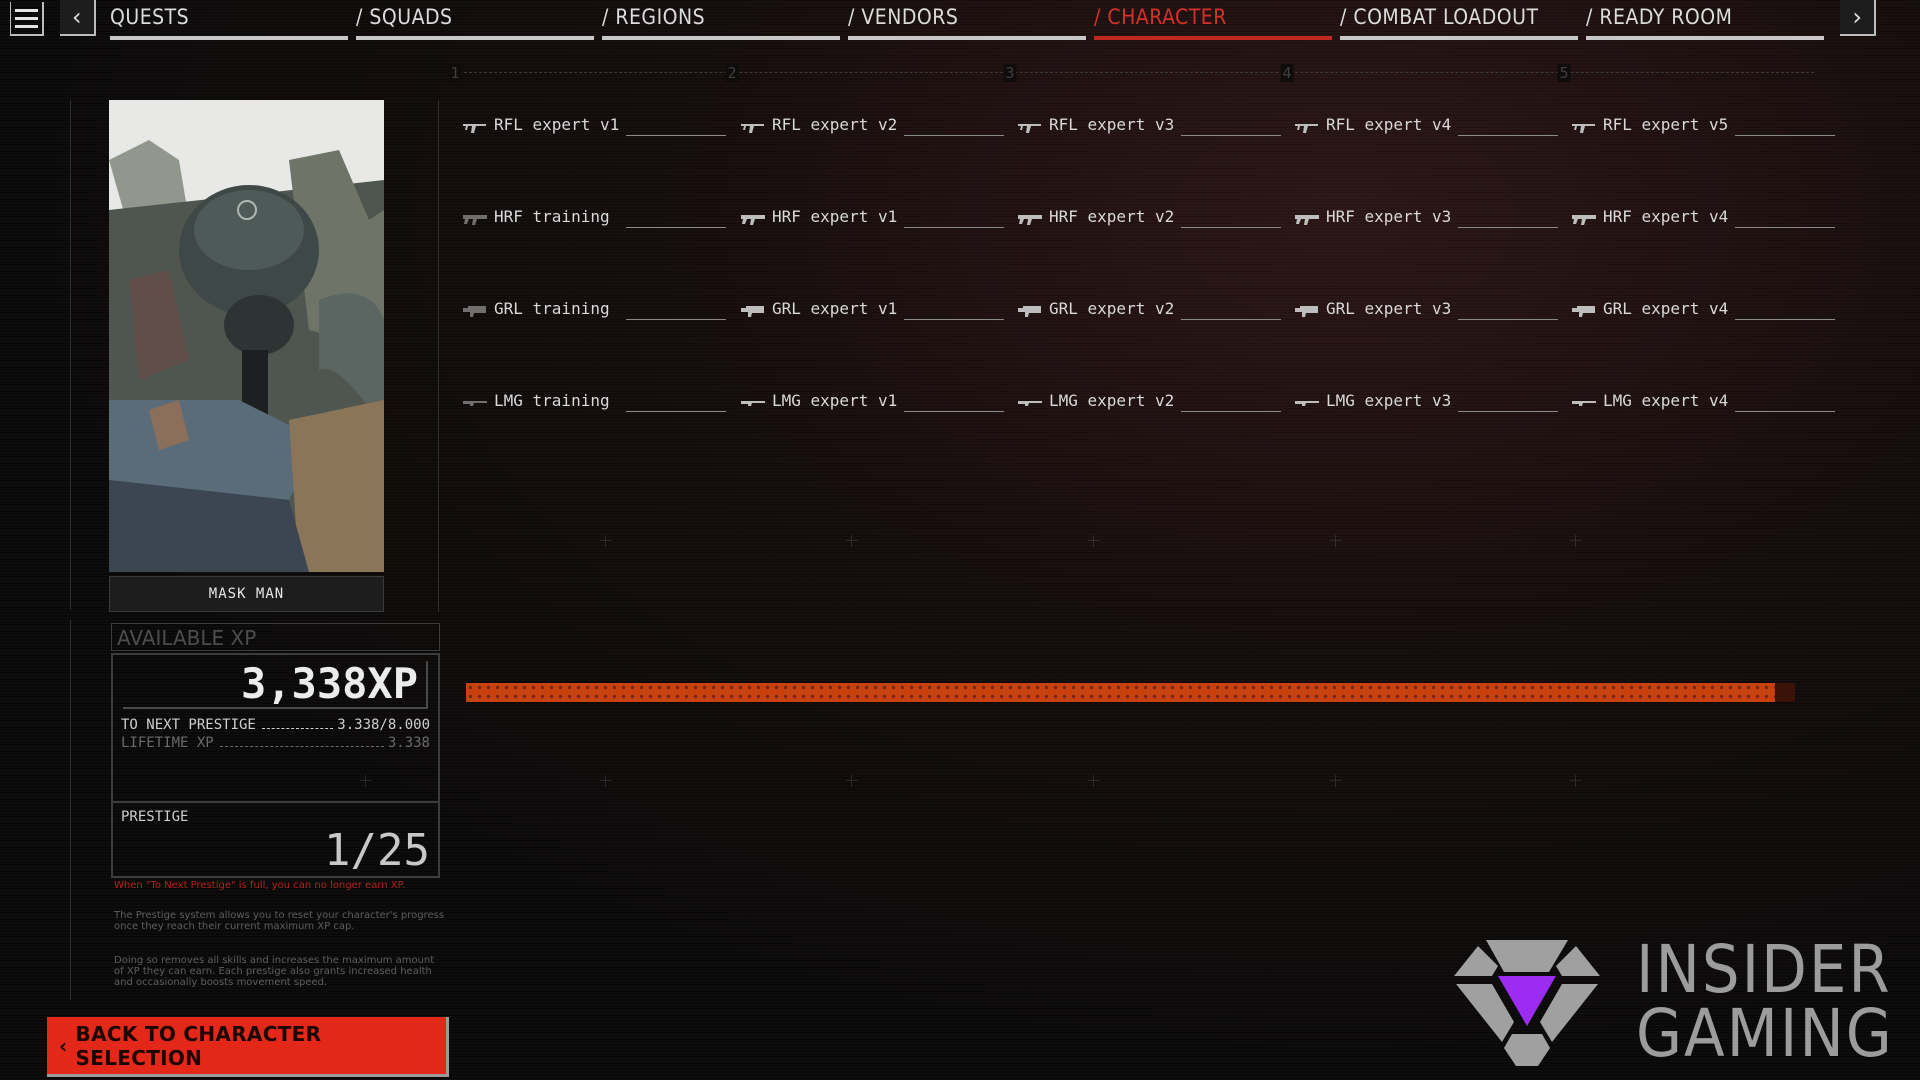 The width and height of the screenshot is (1920, 1080). What do you see at coordinates (1584, 310) in the screenshot?
I see `grenade-launcher-icon` at bounding box center [1584, 310].